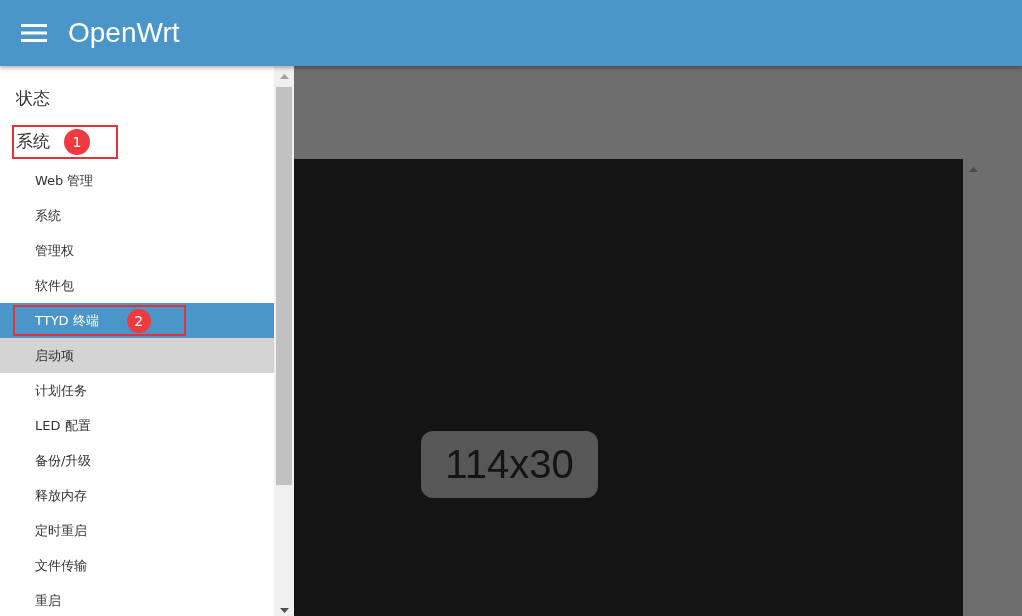 The height and width of the screenshot is (616, 1022). Describe the element at coordinates (137, 530) in the screenshot. I see `sidebar-subitem: 定时重启` at that location.